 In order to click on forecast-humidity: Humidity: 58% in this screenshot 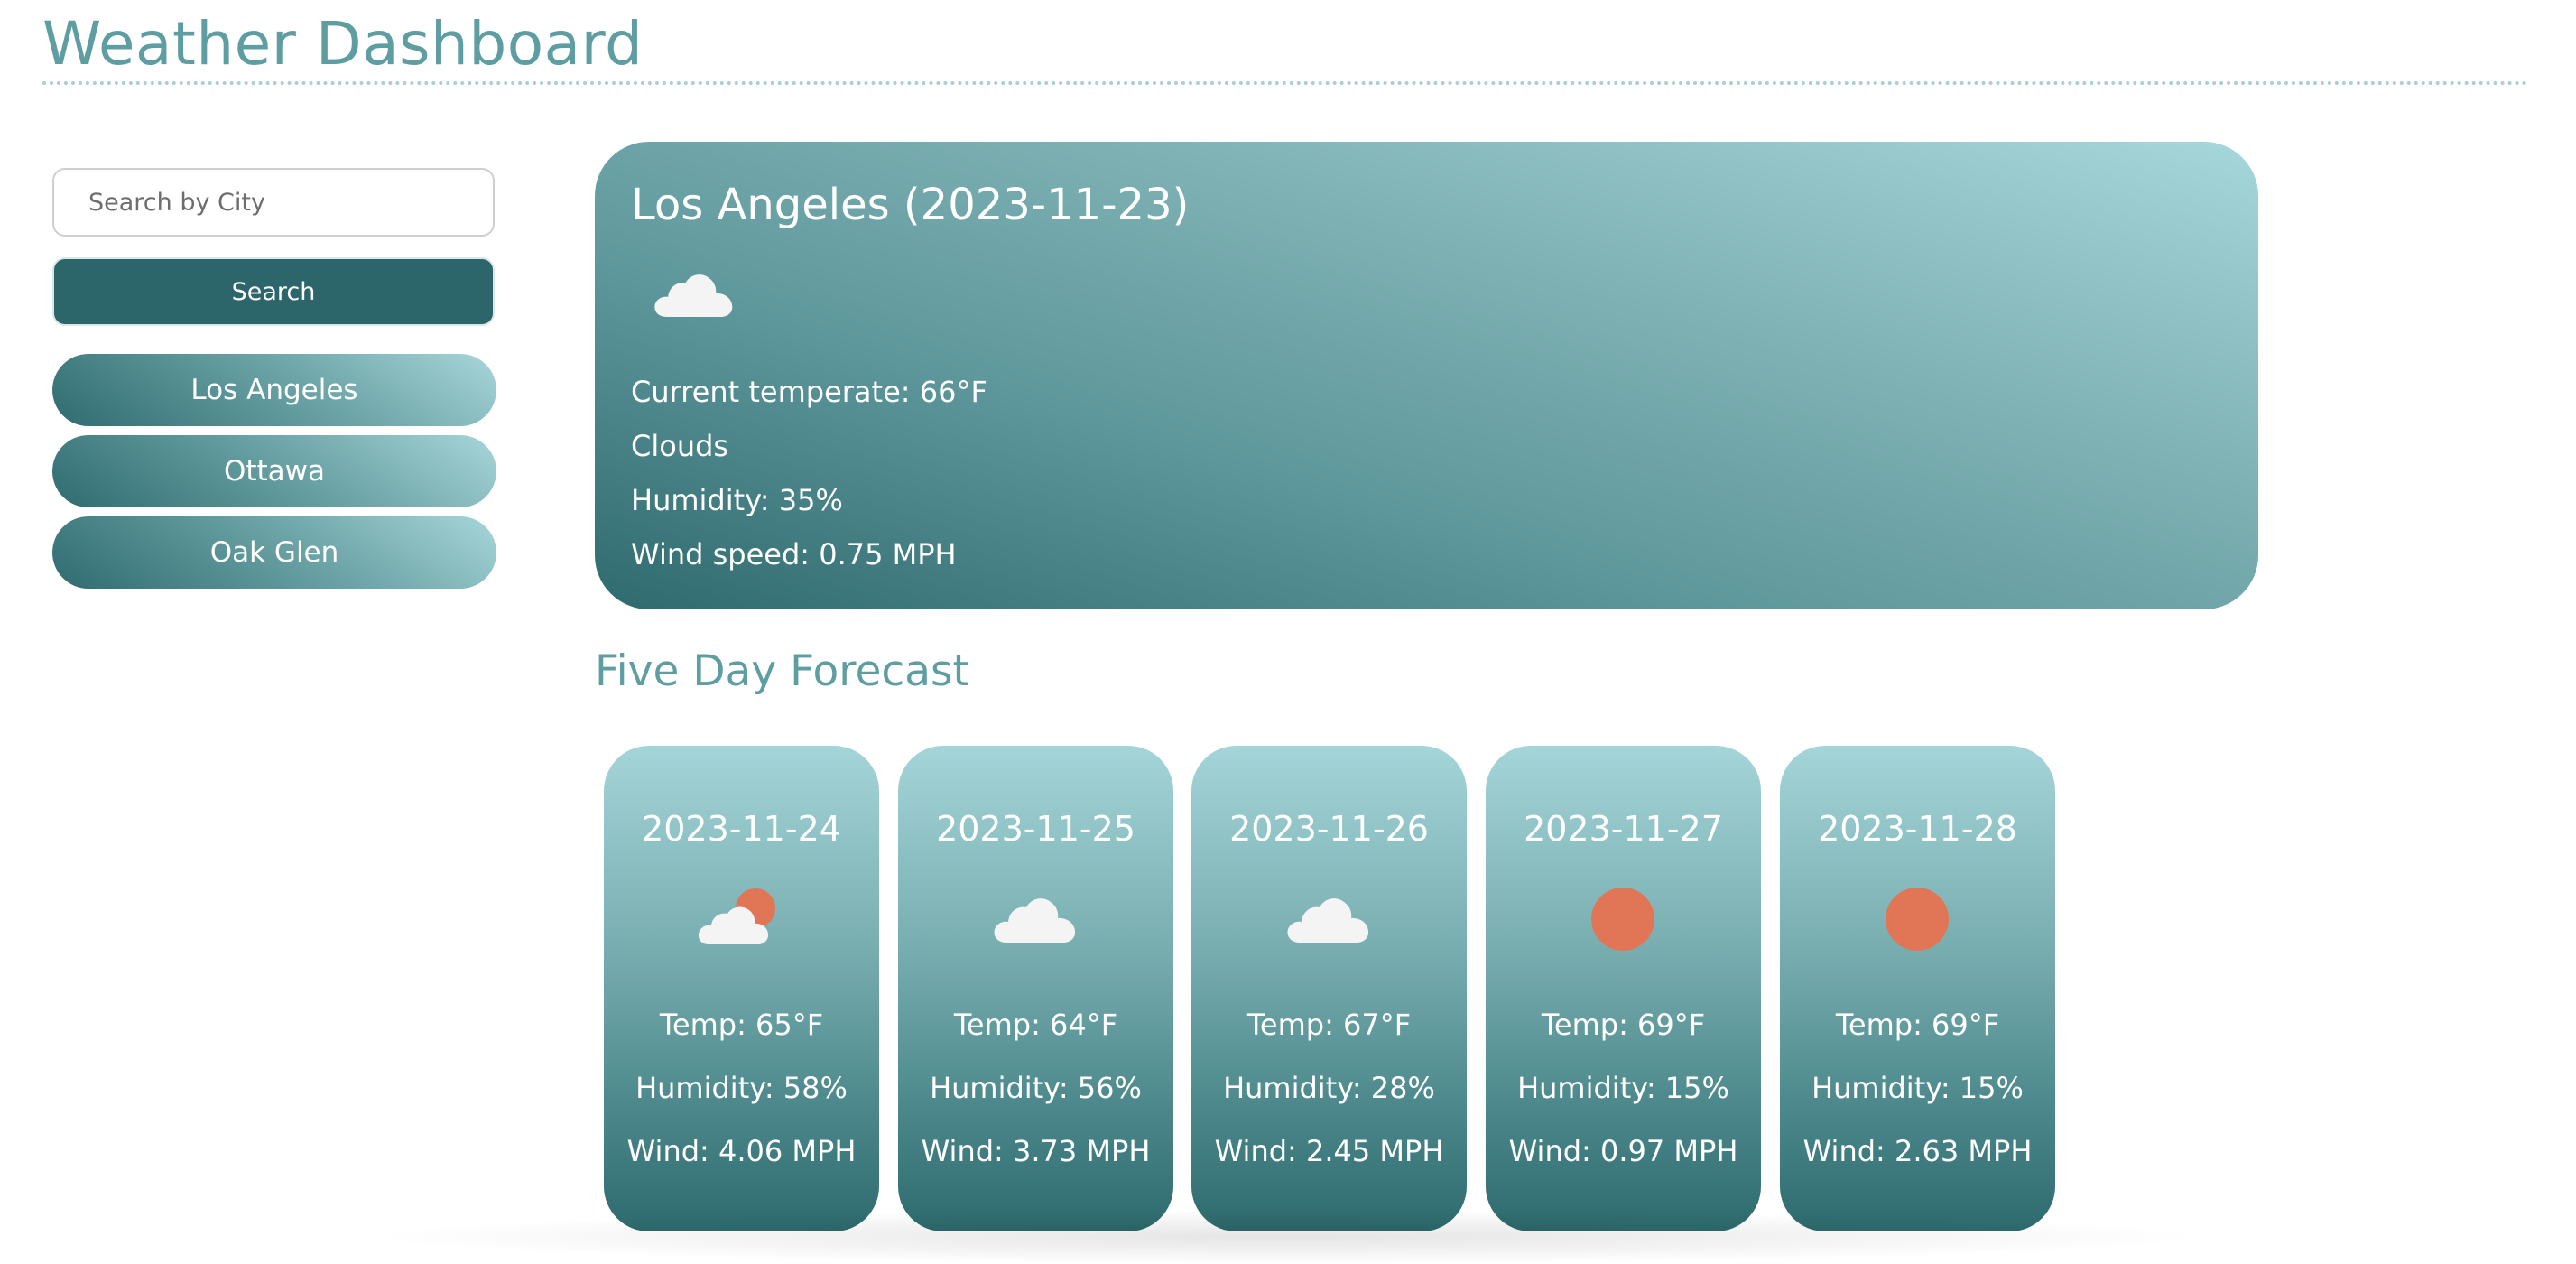, I will do `click(741, 1088)`.